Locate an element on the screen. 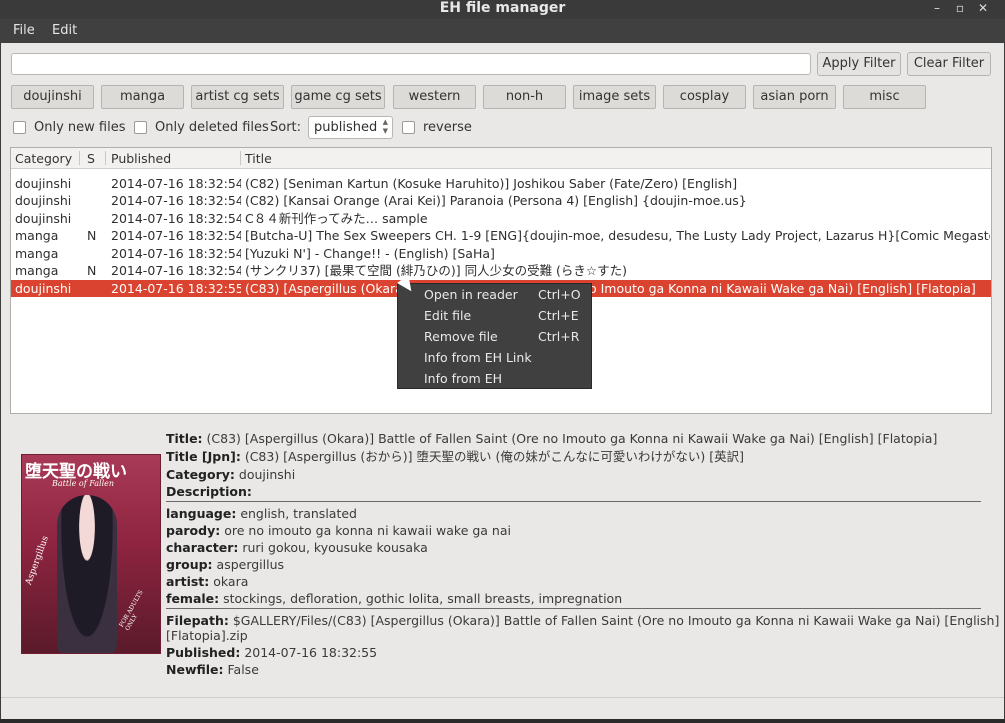  minimize-icon: – is located at coordinates (937, 8).